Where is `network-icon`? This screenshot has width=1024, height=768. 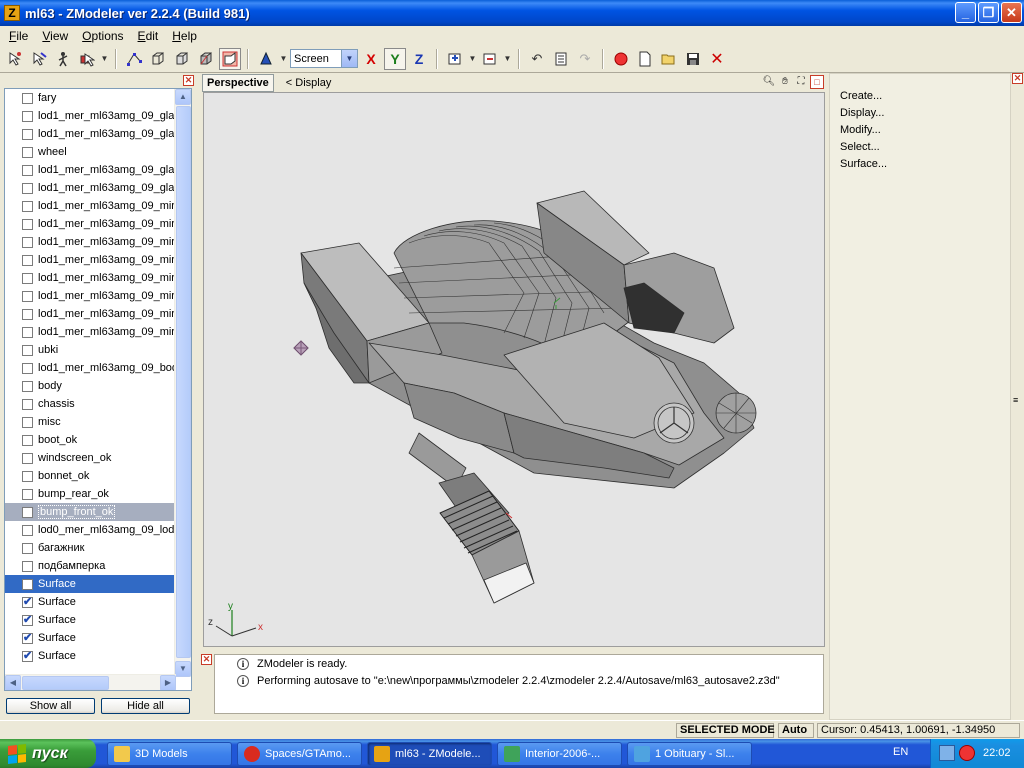
network-icon is located at coordinates (947, 753).